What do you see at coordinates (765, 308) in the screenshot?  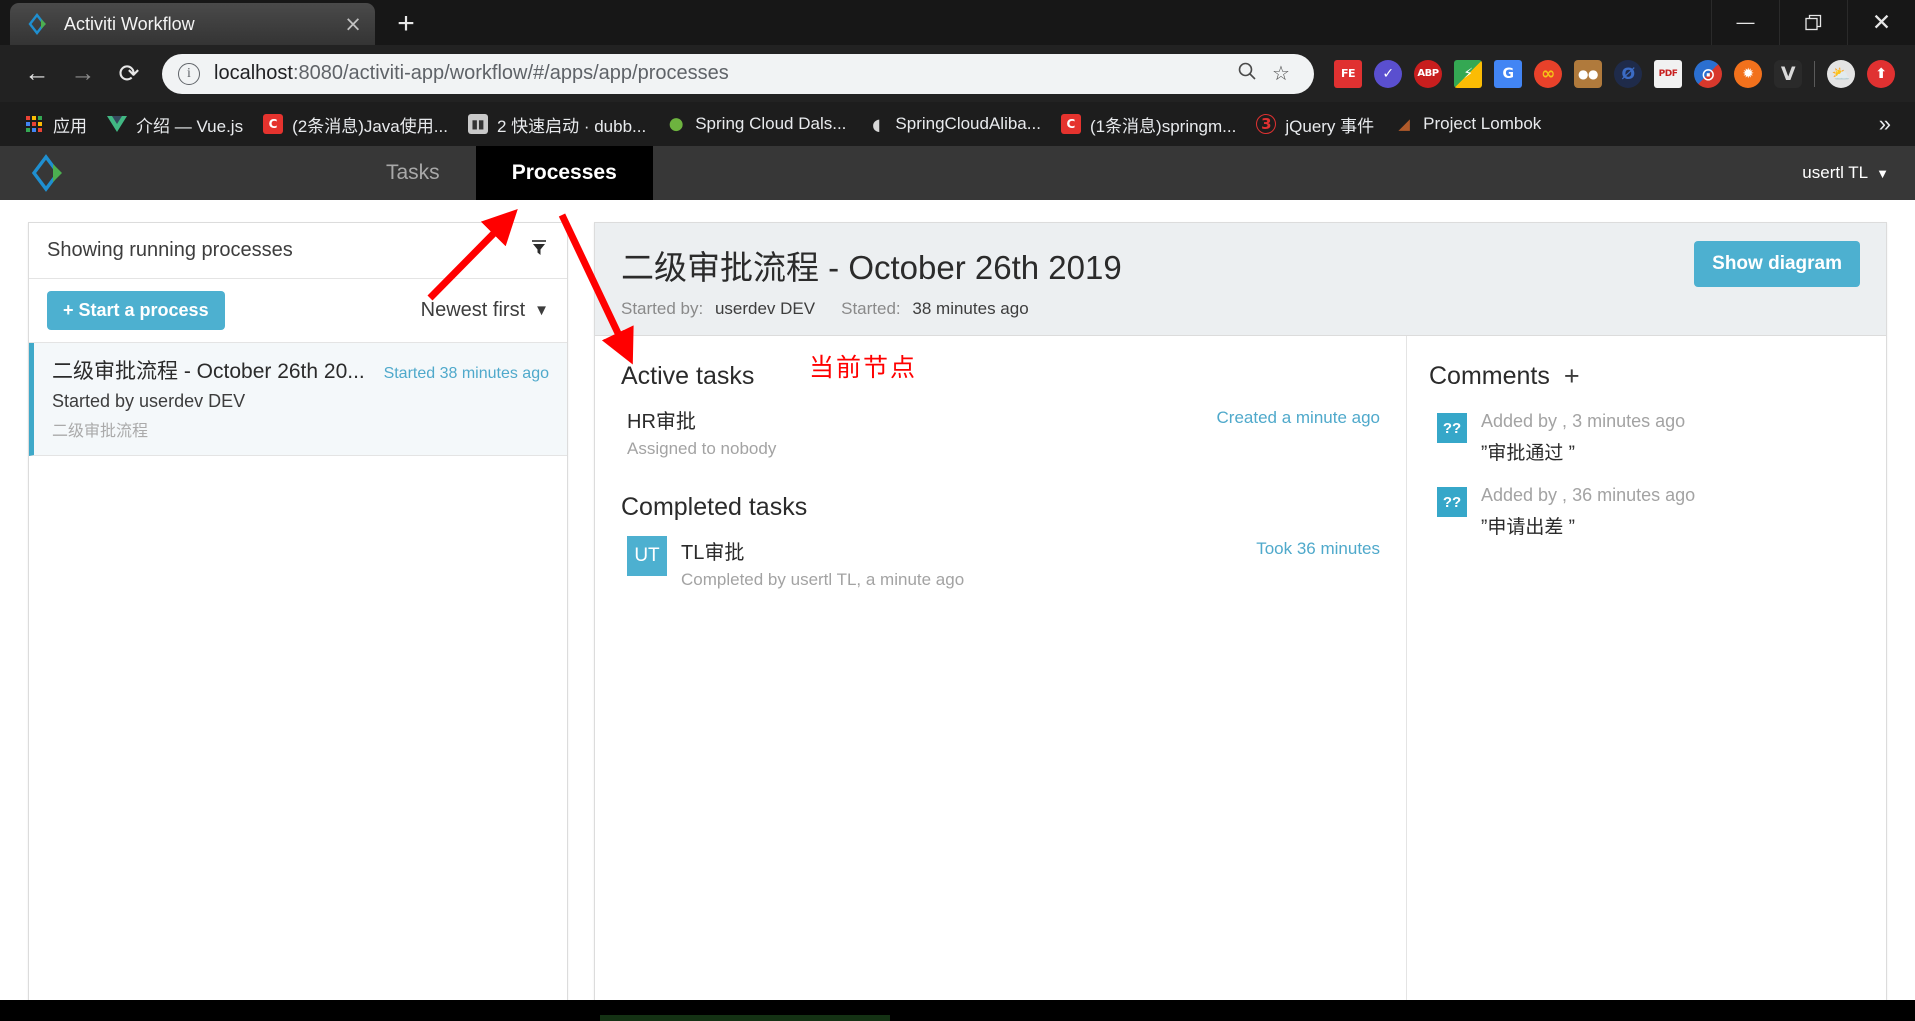 I see `started-by-value: userdev DEV` at bounding box center [765, 308].